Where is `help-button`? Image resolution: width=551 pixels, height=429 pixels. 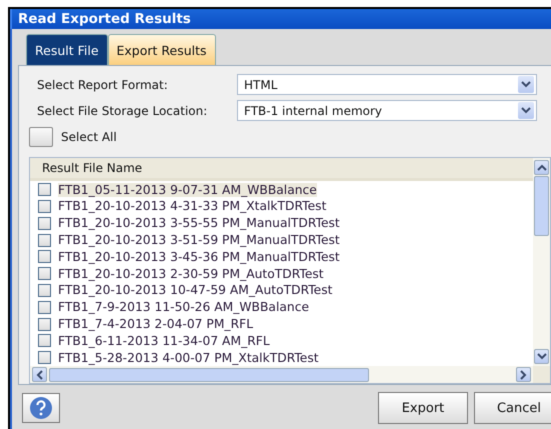 help-button is located at coordinates (41, 408).